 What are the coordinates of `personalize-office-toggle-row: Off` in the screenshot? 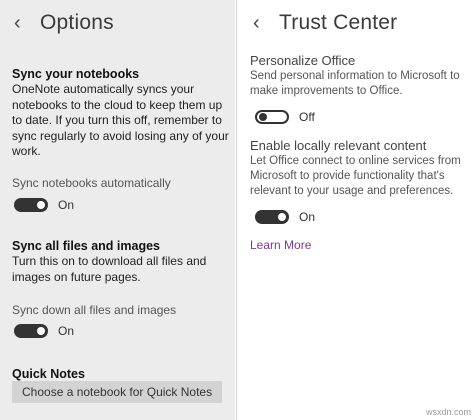 It's located at (285, 117).